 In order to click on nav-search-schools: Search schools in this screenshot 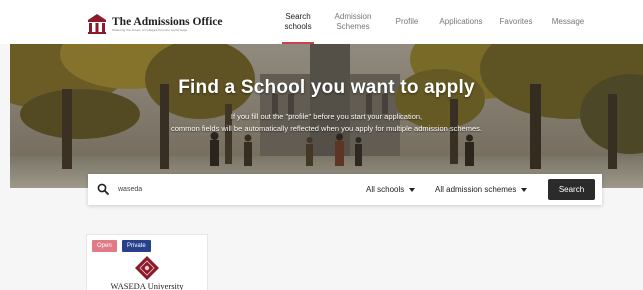, I will do `click(298, 22)`.